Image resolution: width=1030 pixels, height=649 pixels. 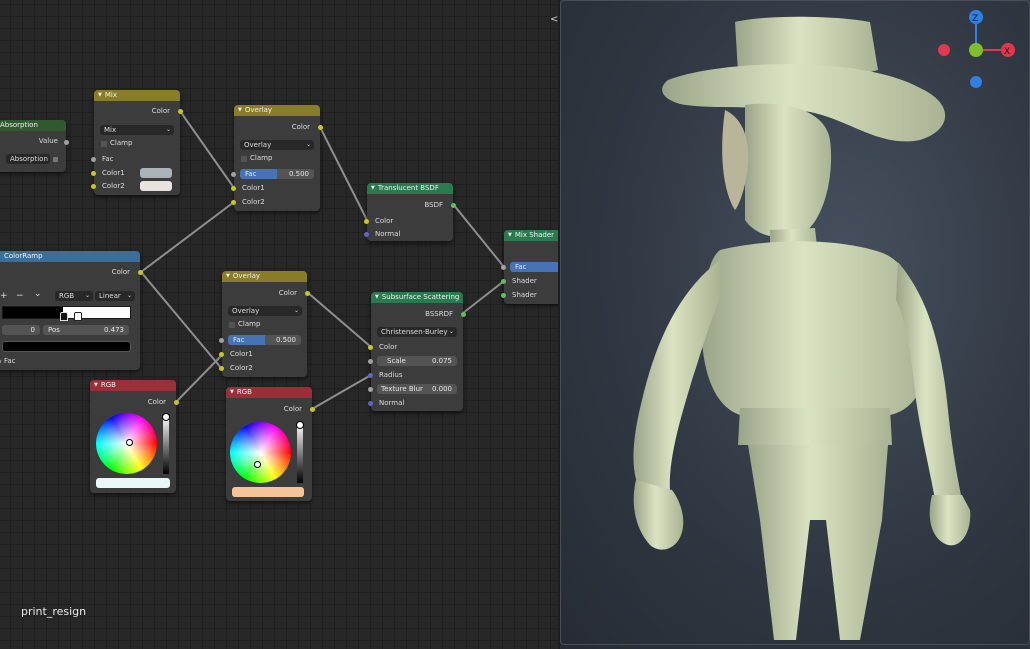 What do you see at coordinates (410, 212) in the screenshot?
I see `translucent-bsdf-node: ▼ Translucent BSDF BSDF Color Normal` at bounding box center [410, 212].